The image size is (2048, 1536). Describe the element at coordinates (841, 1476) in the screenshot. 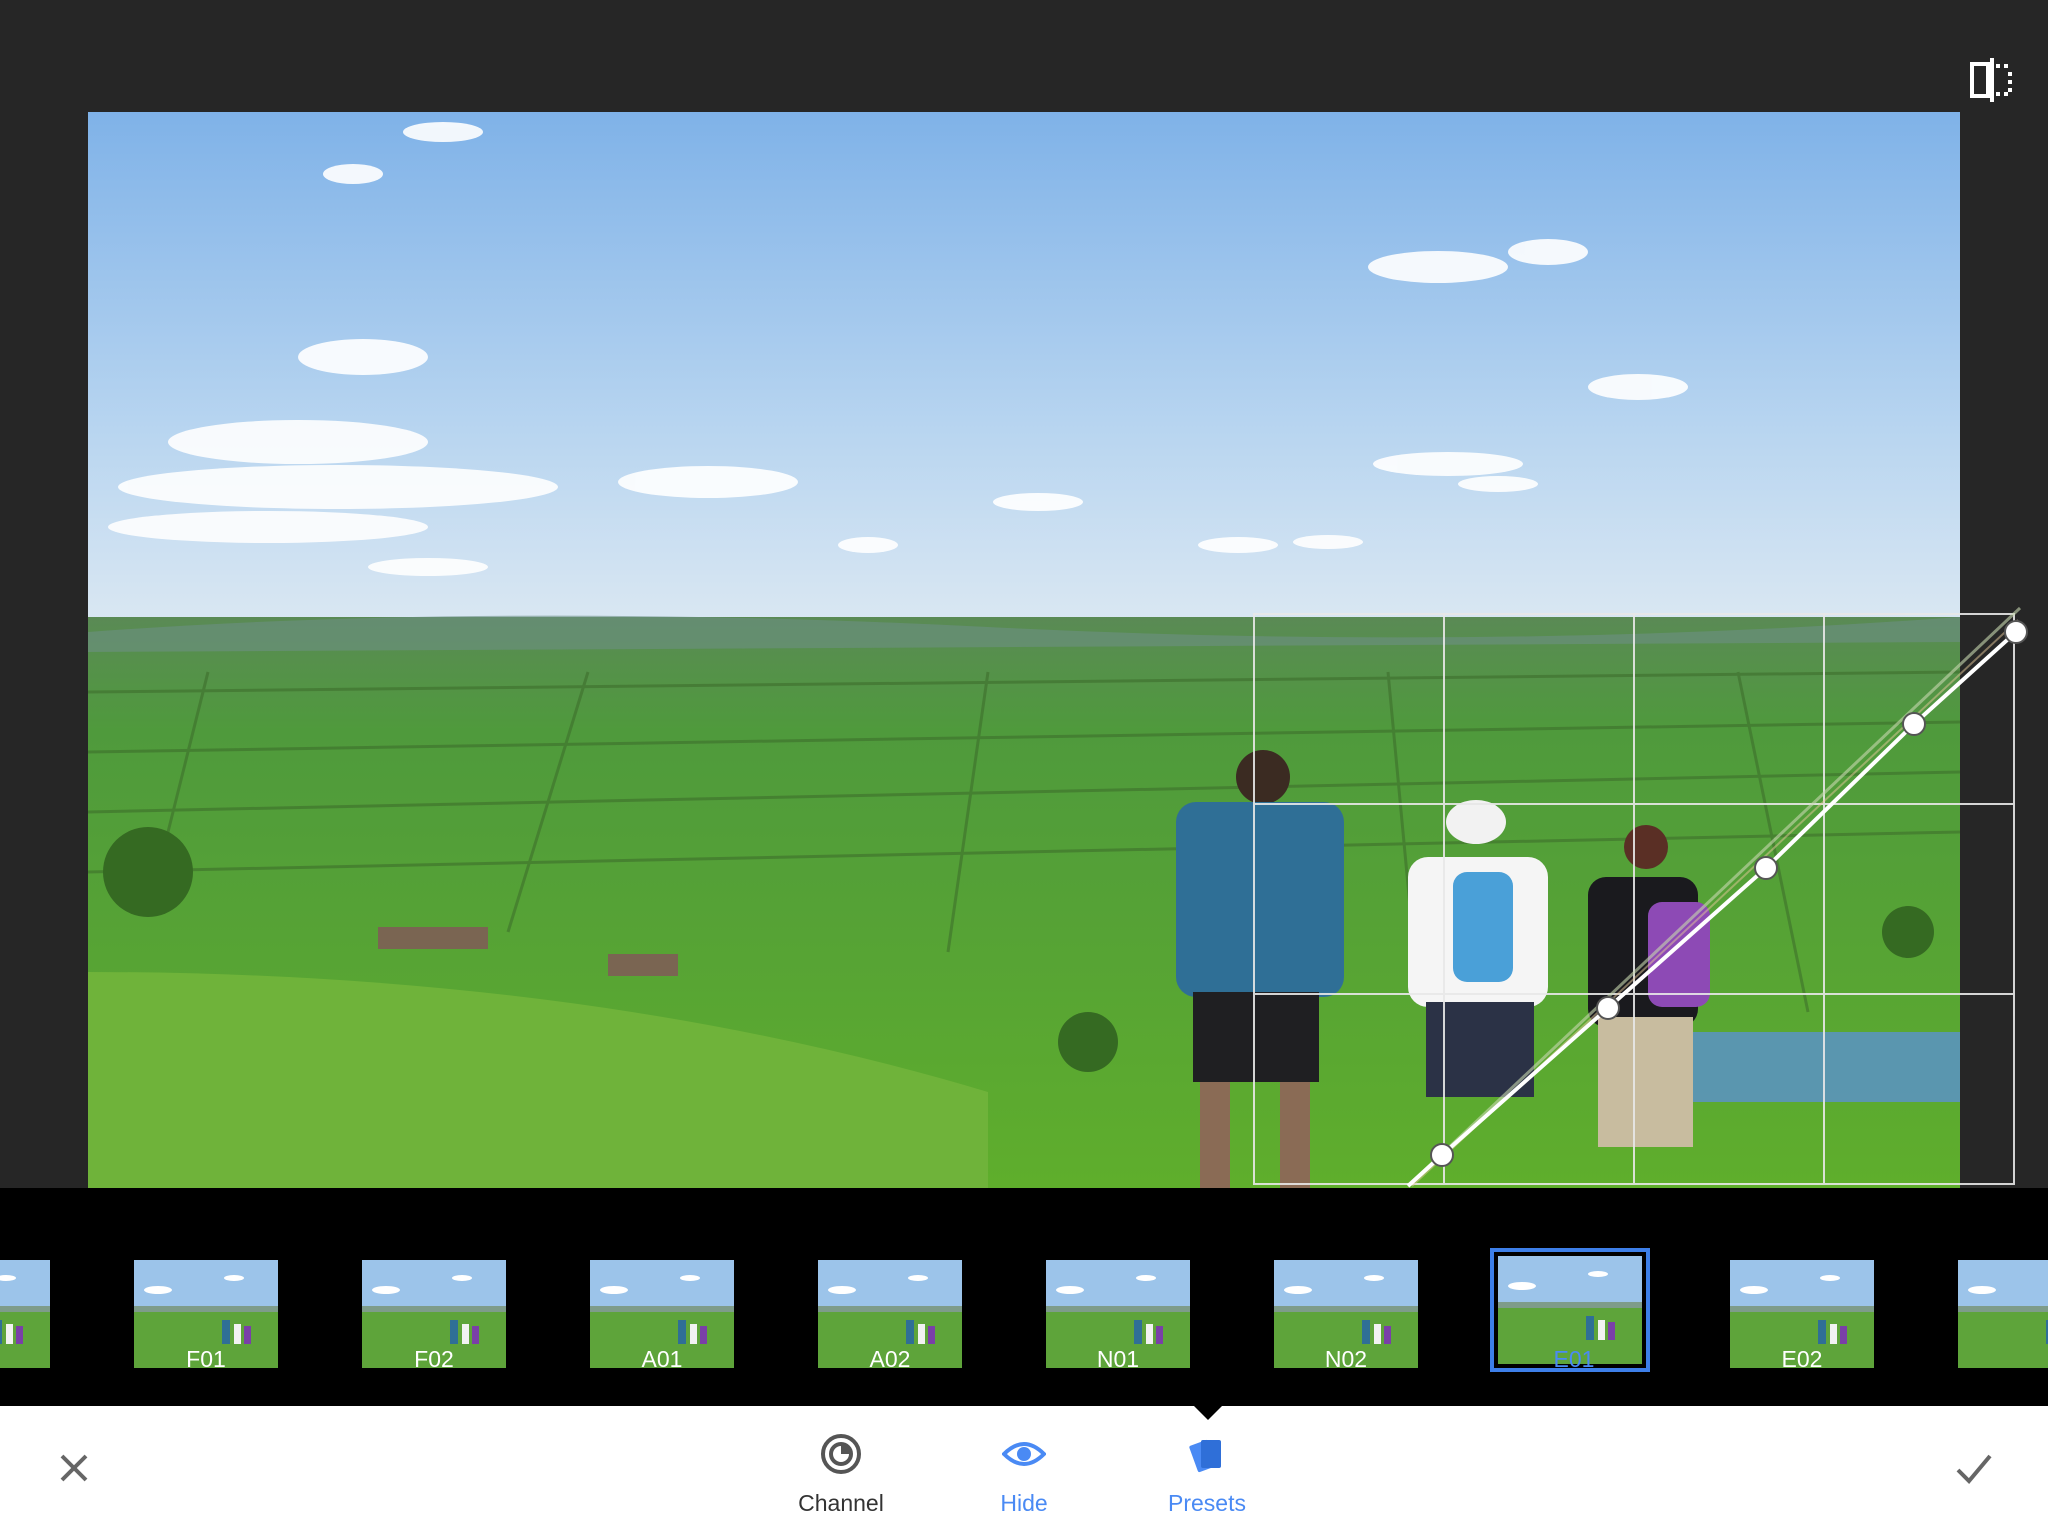

I see `channel-tool-button: Channel` at that location.